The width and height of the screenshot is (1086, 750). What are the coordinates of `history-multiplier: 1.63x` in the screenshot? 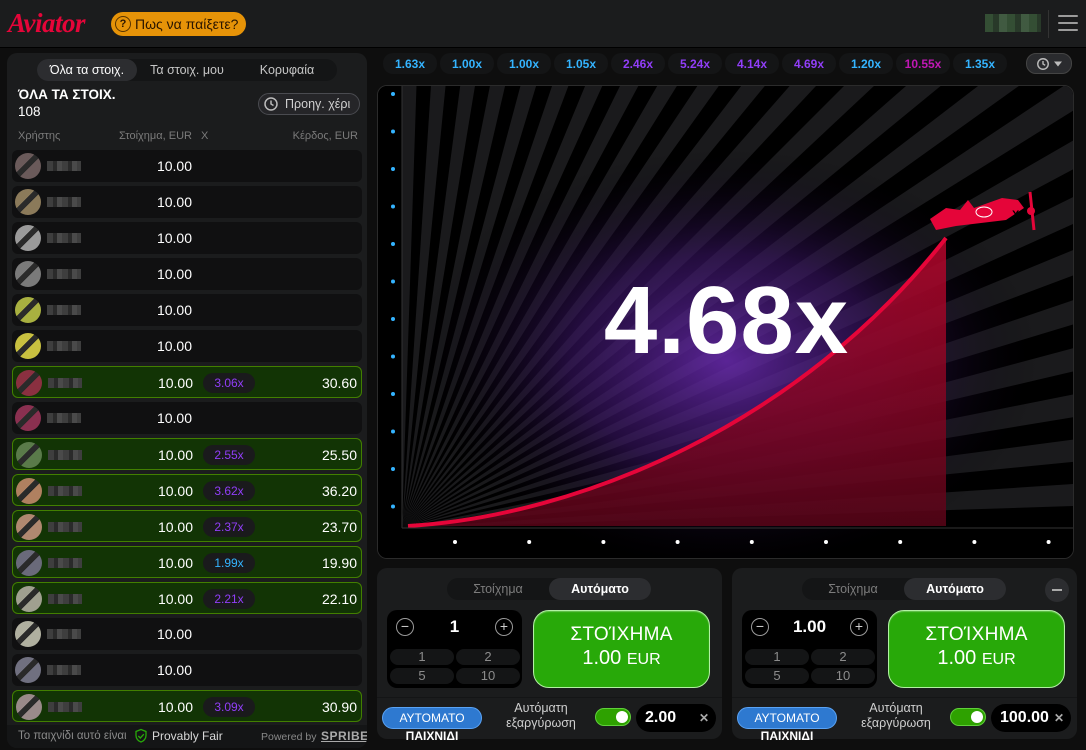 It's located at (410, 63).